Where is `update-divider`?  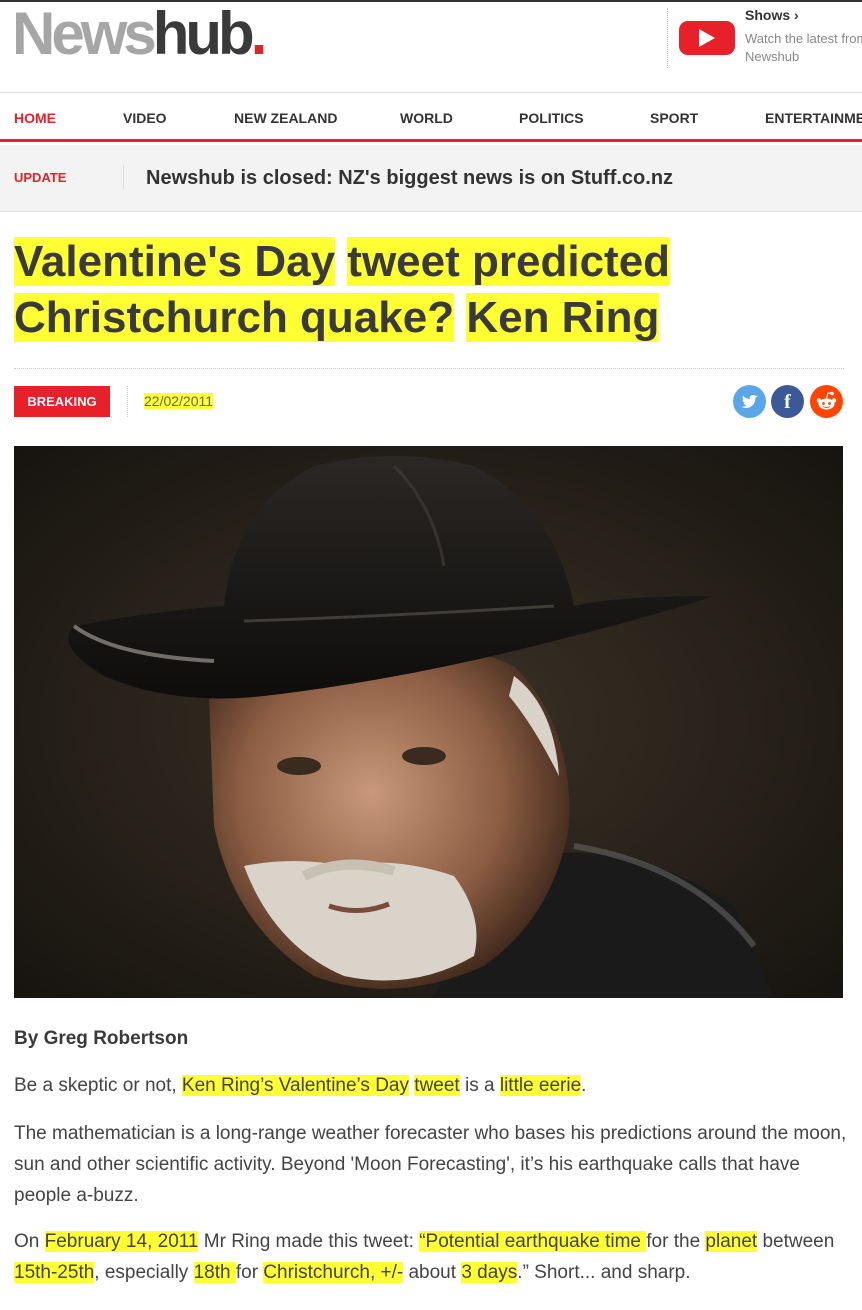
update-divider is located at coordinates (123, 177).